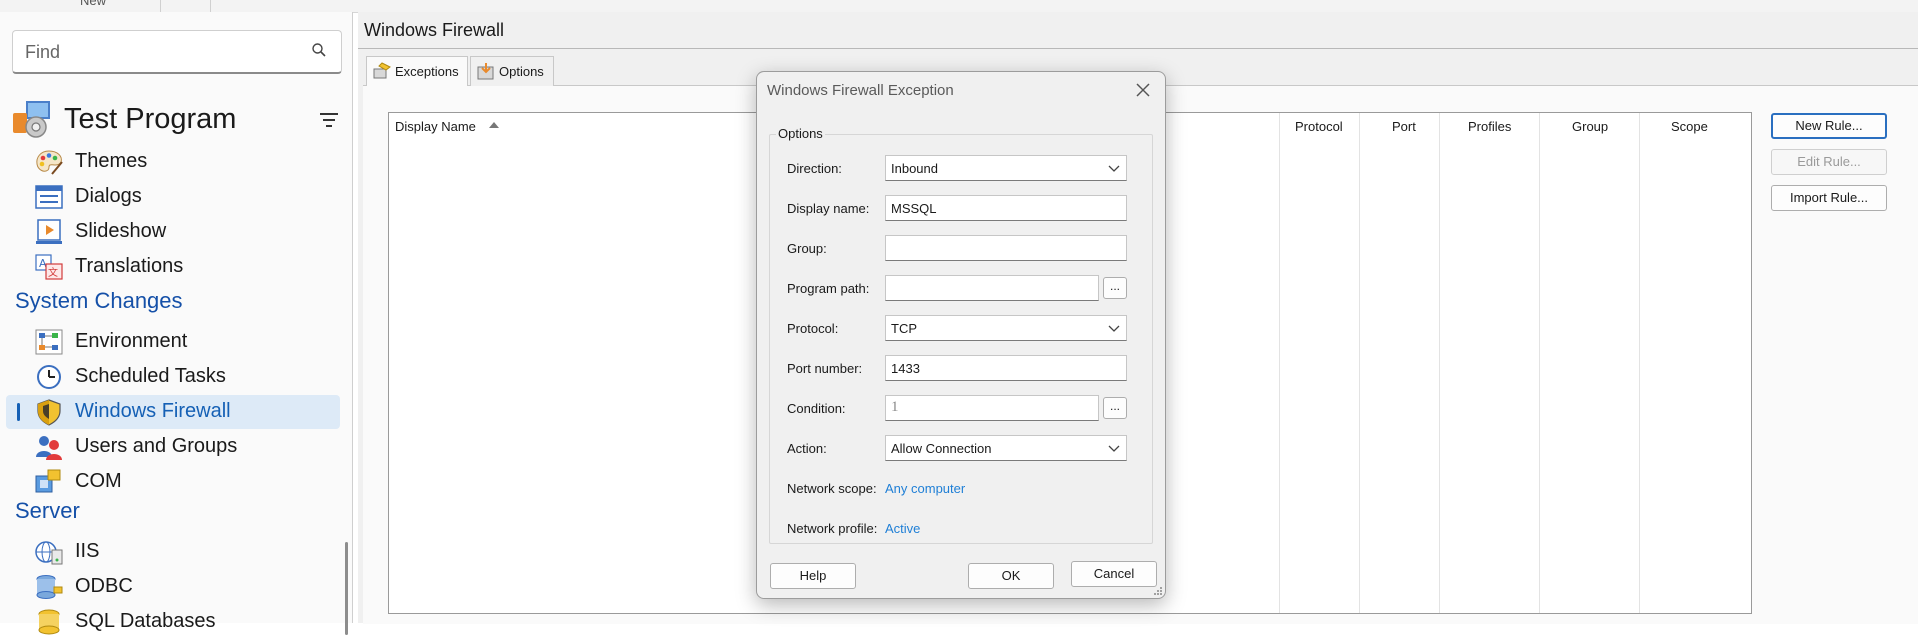  What do you see at coordinates (170, 552) in the screenshot?
I see `sidebar-item-iis: IIS` at bounding box center [170, 552].